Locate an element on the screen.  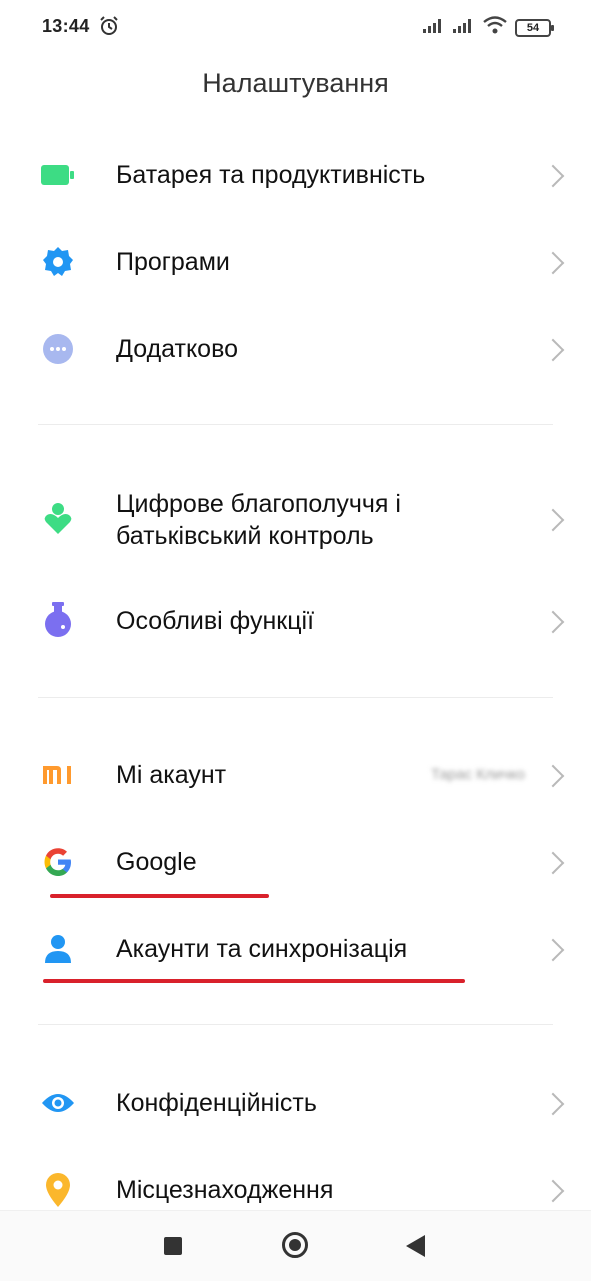
settings-item-label: Цифрове благополуччя і is located at coordinates (258, 504).